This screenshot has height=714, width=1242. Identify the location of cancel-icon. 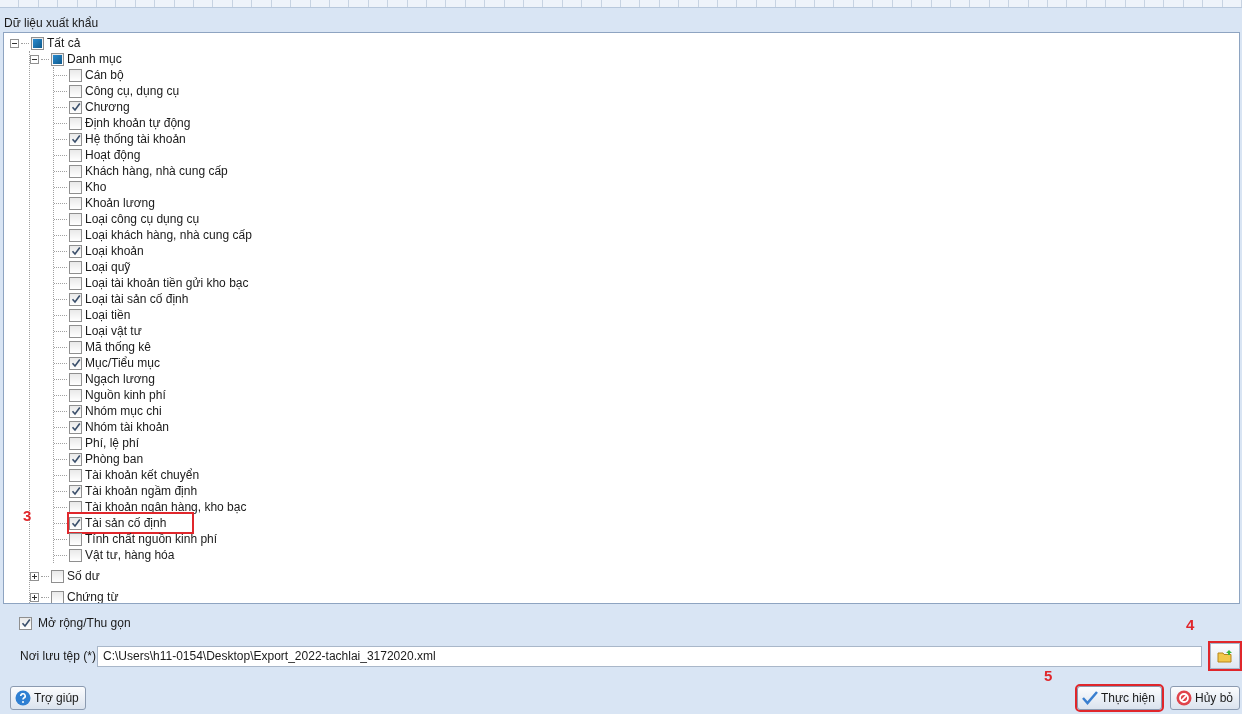
(1183, 698).